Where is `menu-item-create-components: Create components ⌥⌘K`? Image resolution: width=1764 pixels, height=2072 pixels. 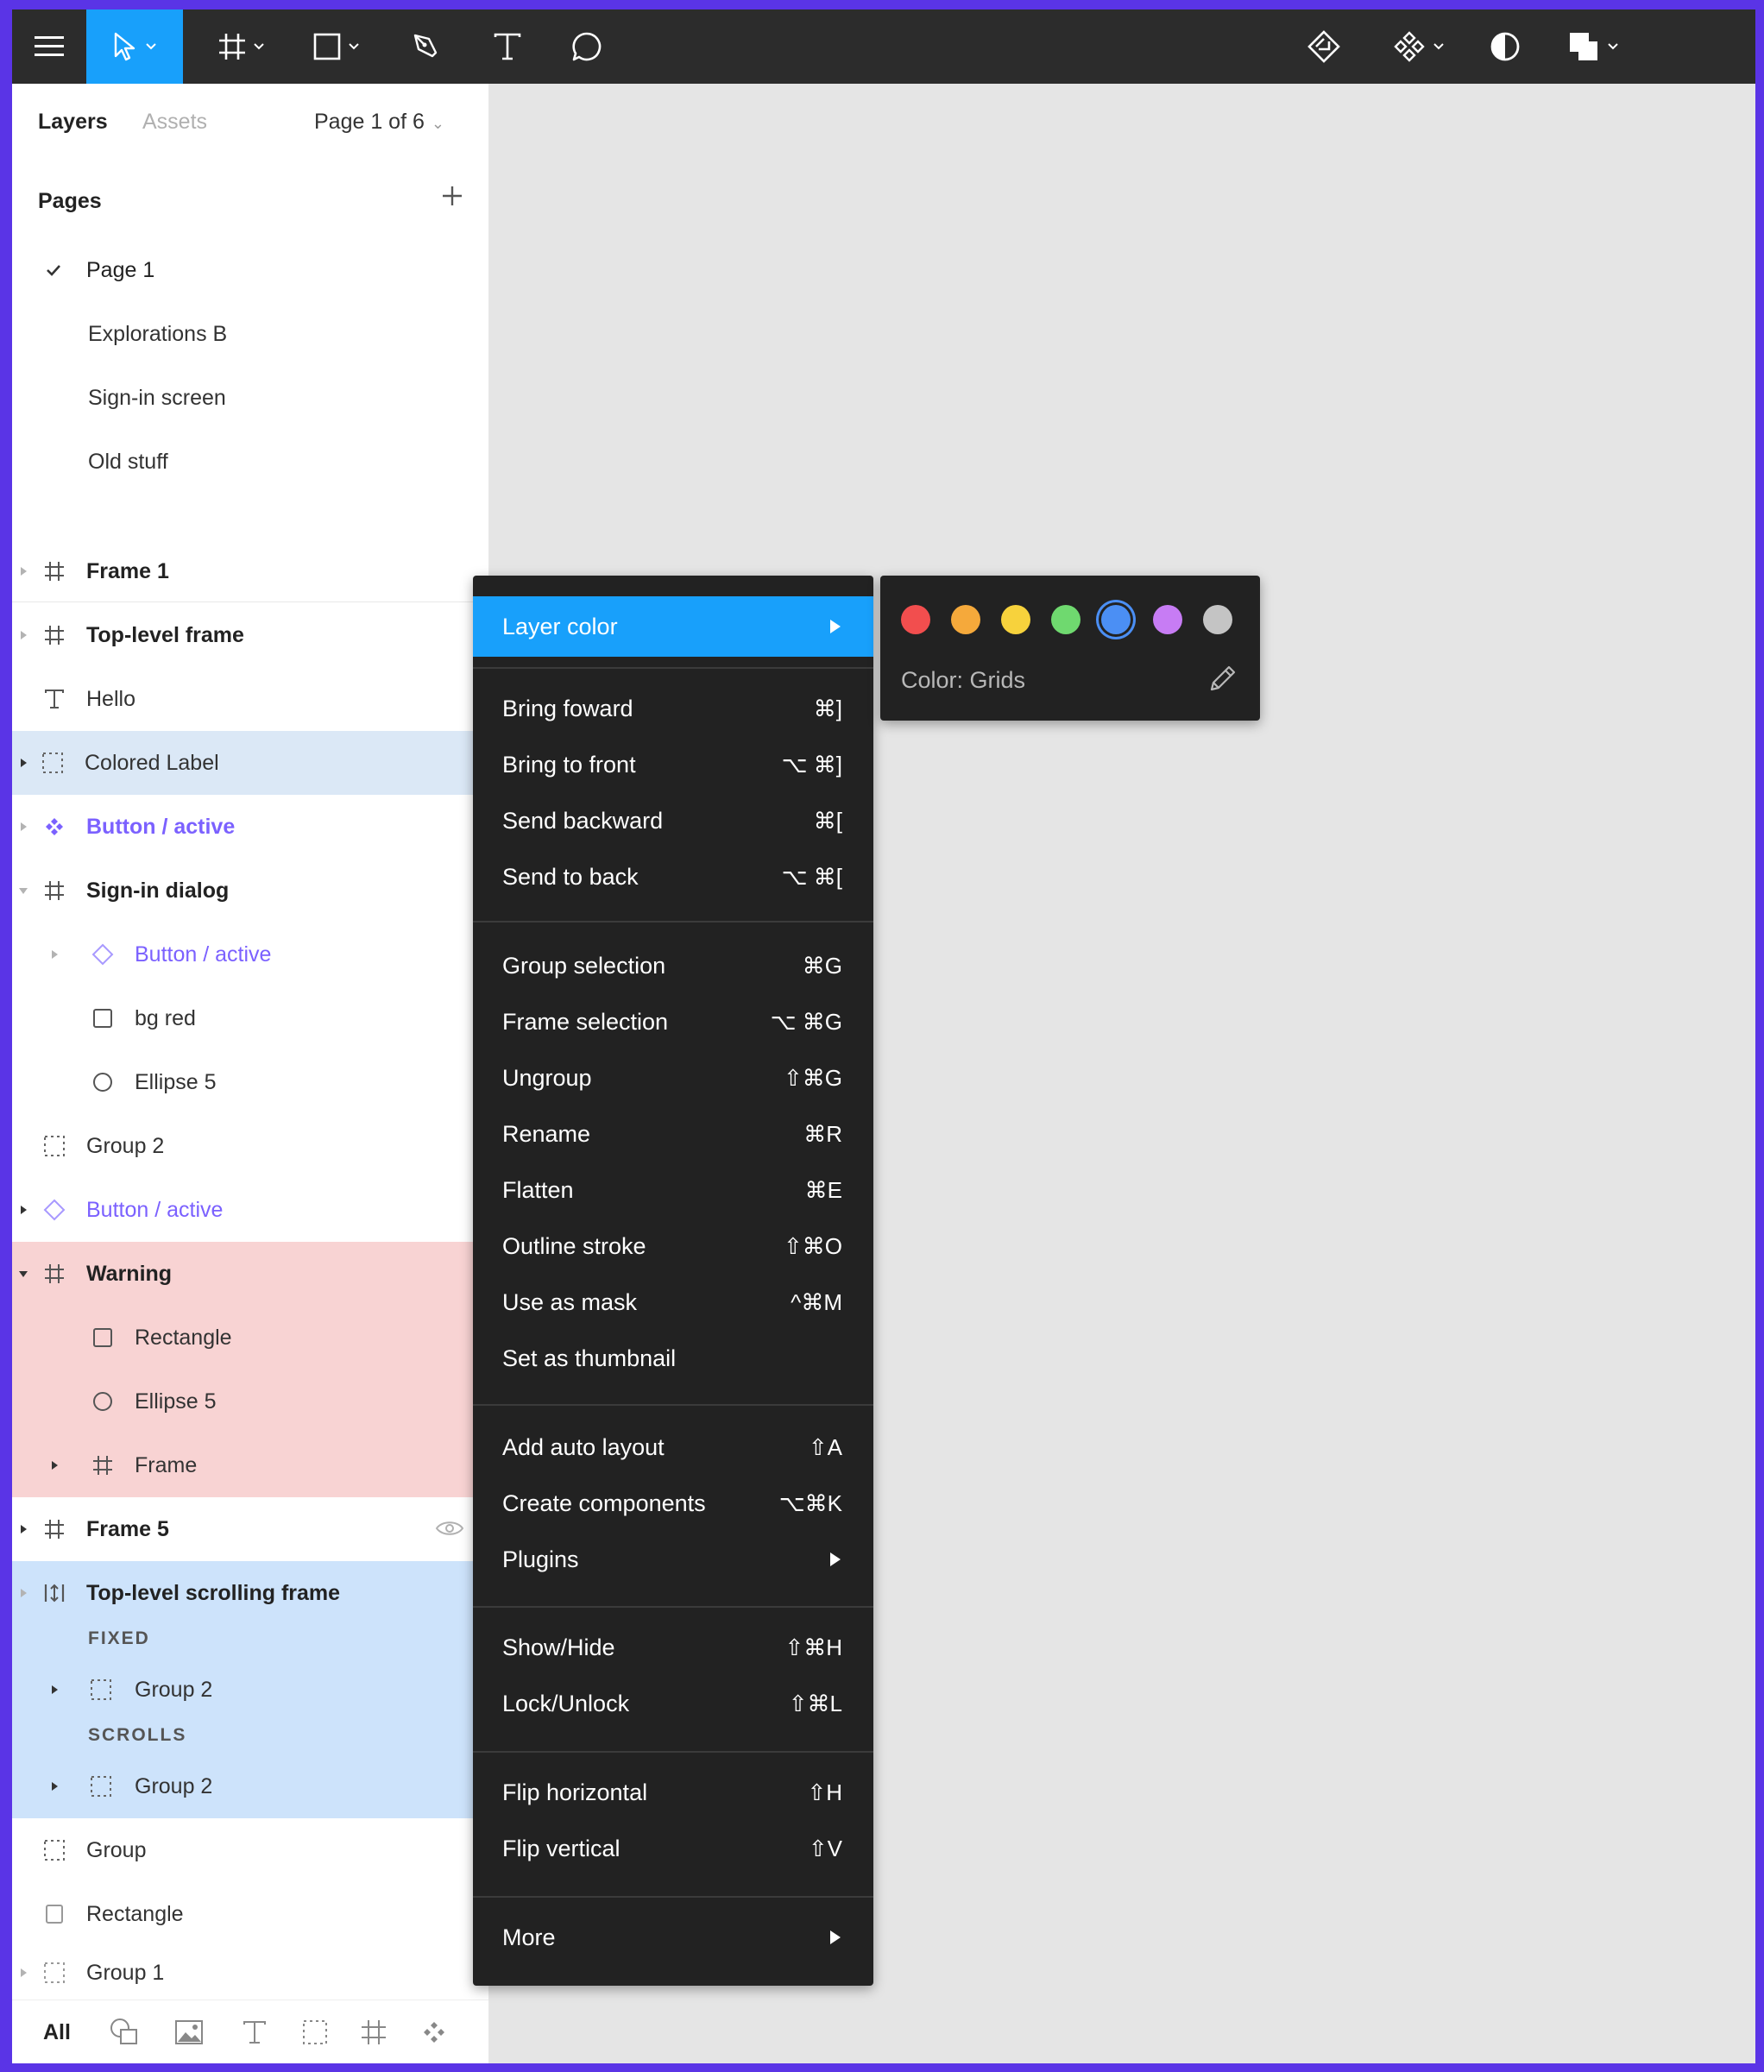
menu-item-create-components: Create components ⌥⌘K is located at coordinates (673, 1503).